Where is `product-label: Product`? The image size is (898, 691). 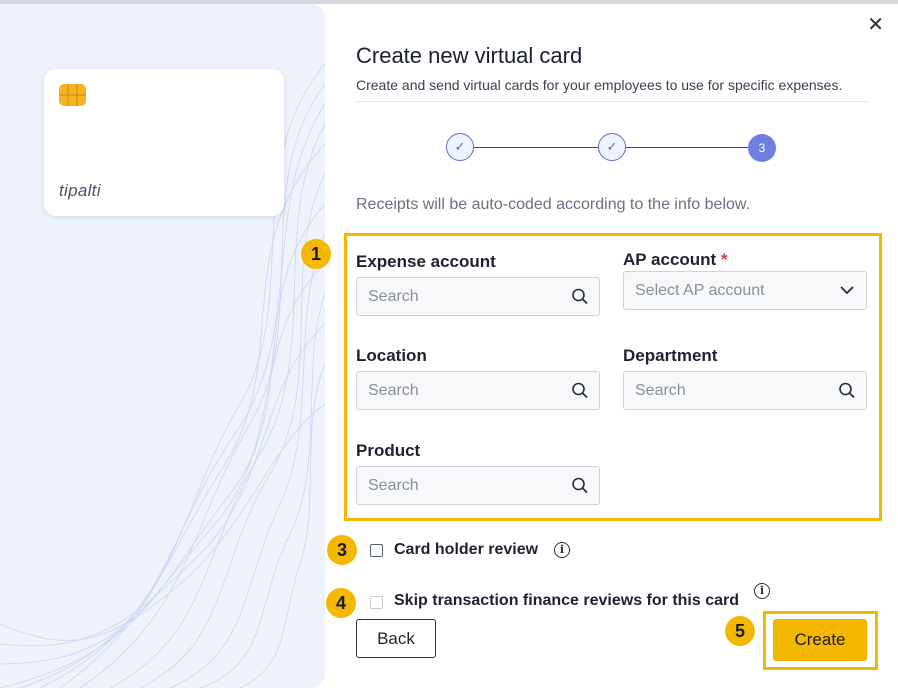 product-label: Product is located at coordinates (388, 450).